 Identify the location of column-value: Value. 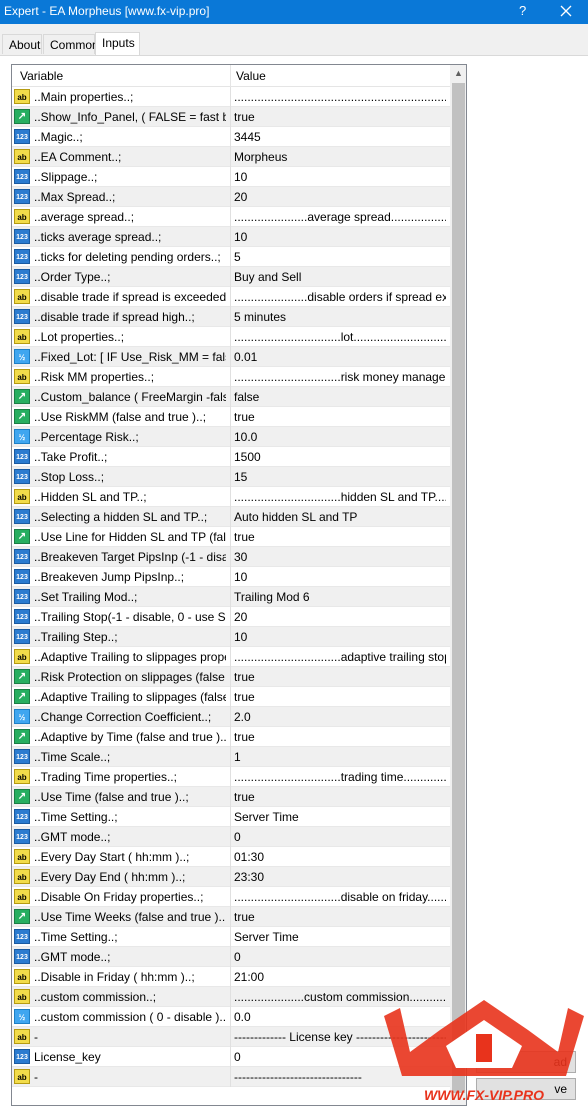
(251, 76).